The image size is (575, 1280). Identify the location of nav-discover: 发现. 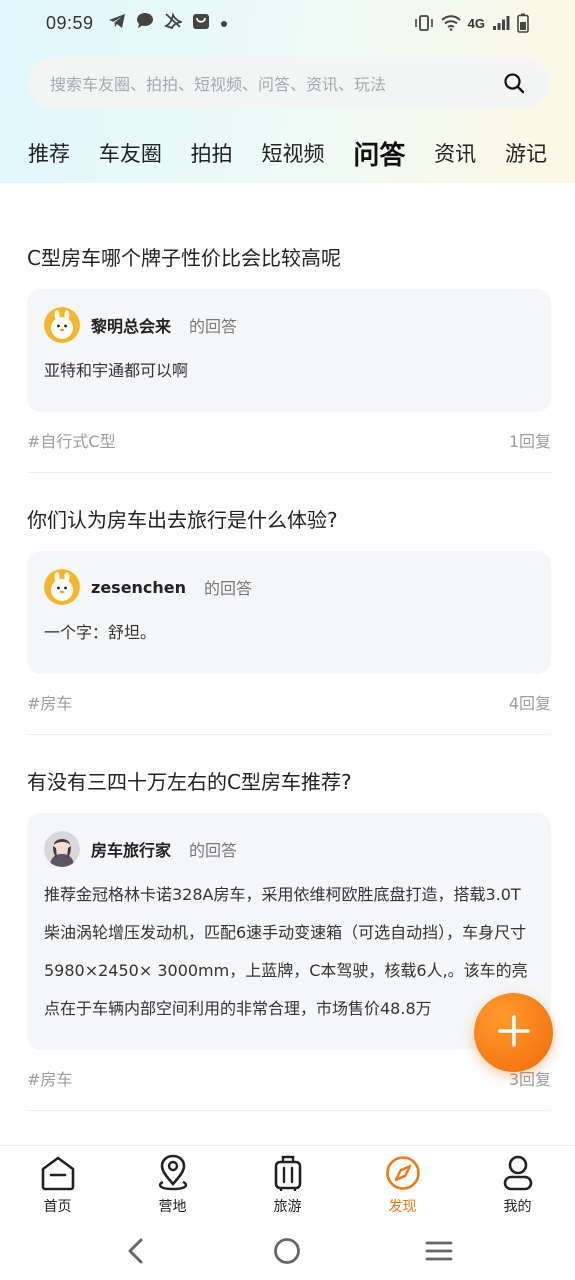
(403, 1184).